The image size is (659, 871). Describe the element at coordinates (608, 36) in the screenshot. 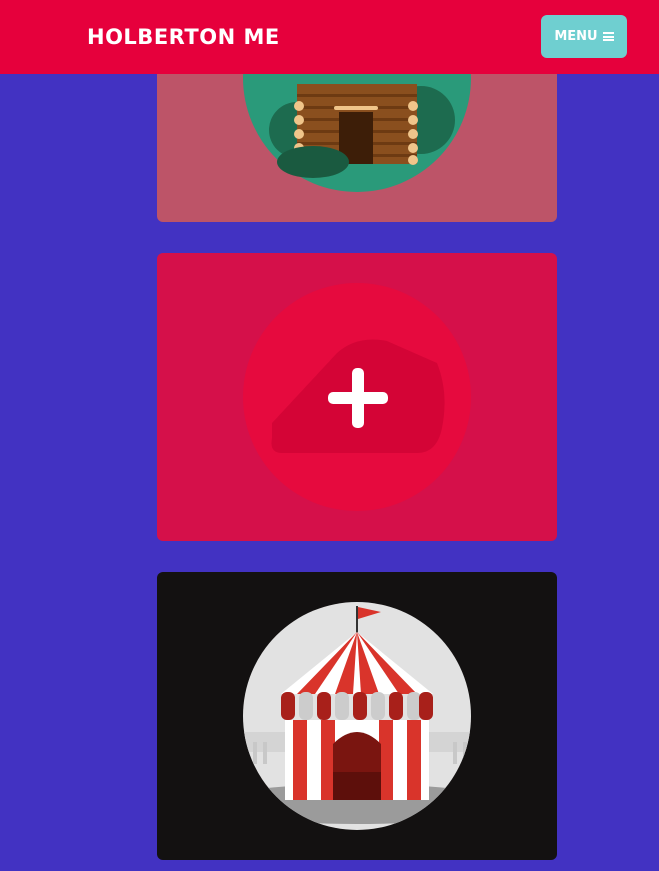

I see `bars-icon` at that location.